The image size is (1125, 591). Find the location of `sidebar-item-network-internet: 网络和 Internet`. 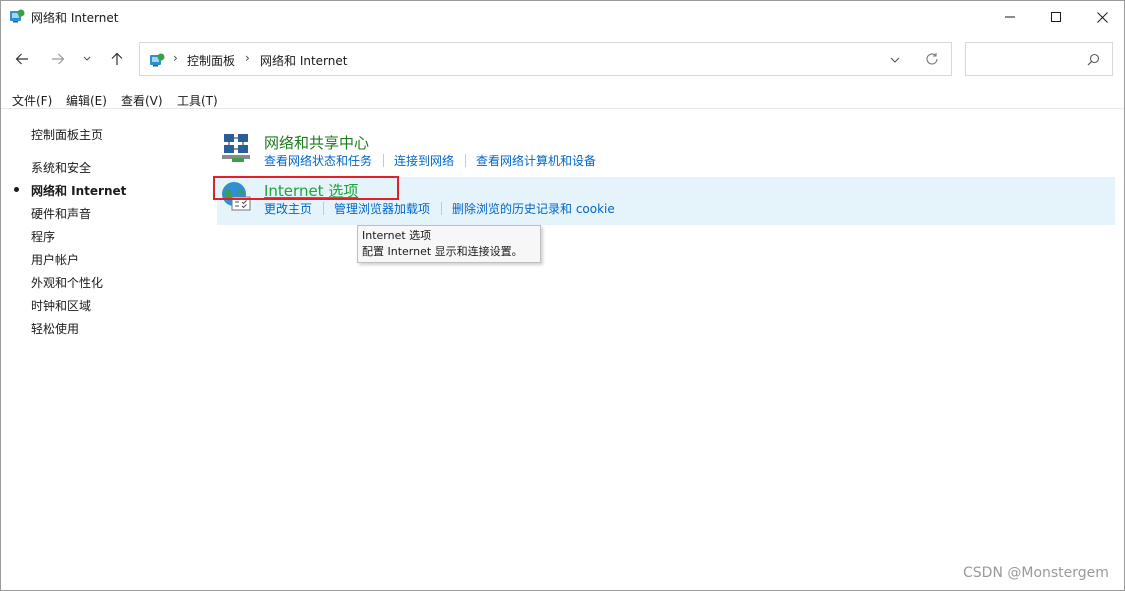

sidebar-item-network-internet: 网络和 Internet is located at coordinates (78, 190).